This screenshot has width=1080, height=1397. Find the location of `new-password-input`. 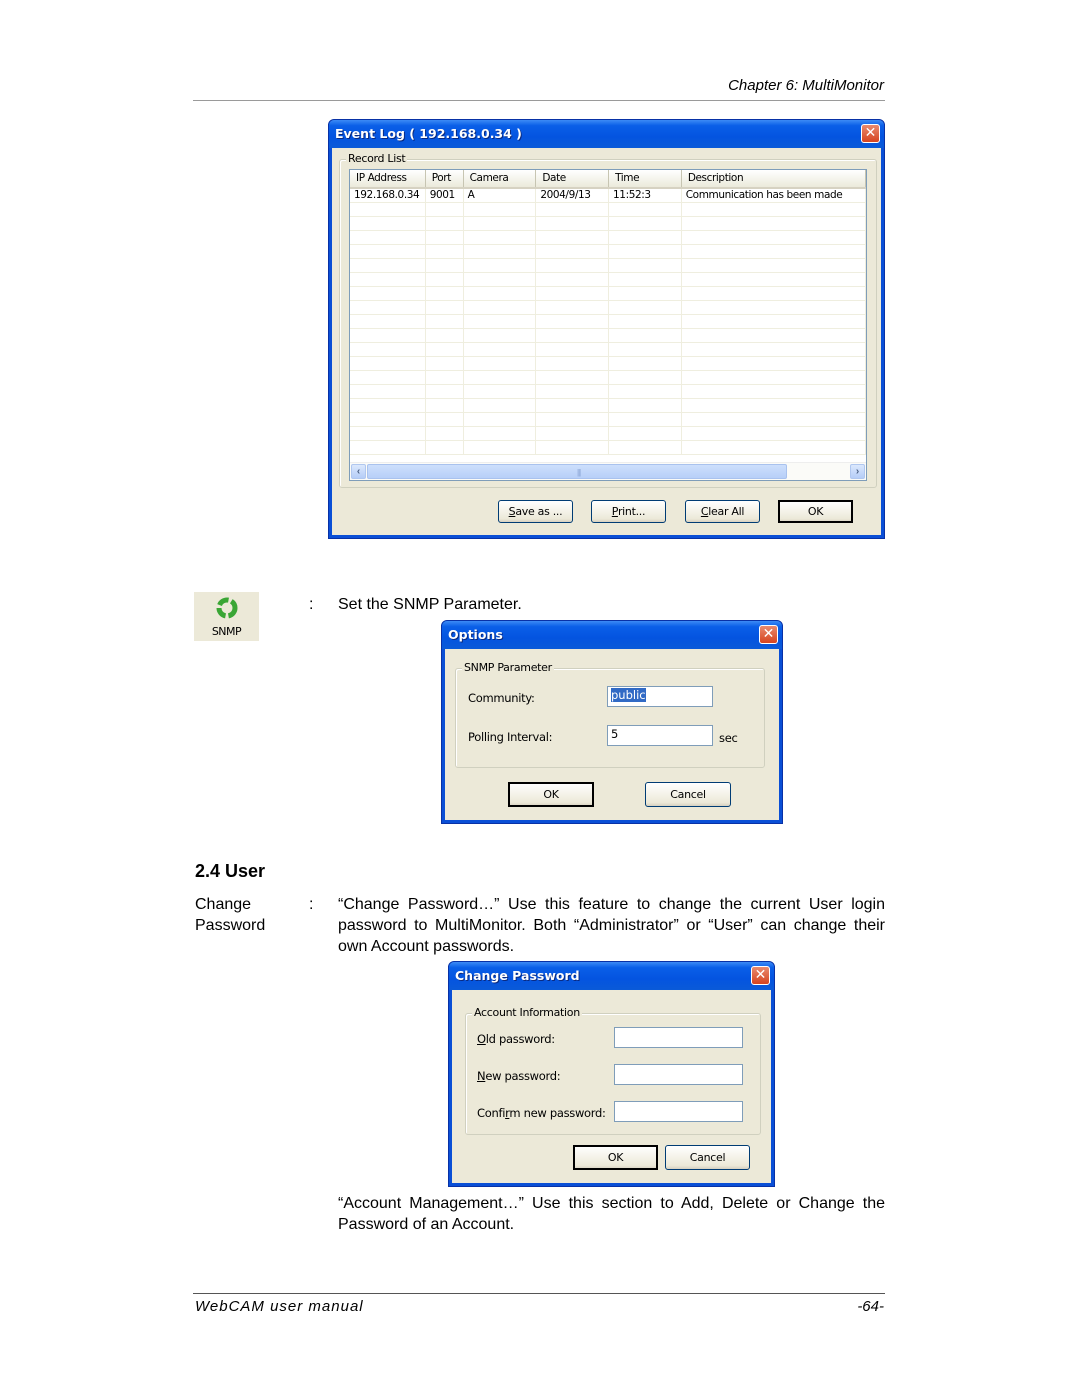

new-password-input is located at coordinates (678, 1074).